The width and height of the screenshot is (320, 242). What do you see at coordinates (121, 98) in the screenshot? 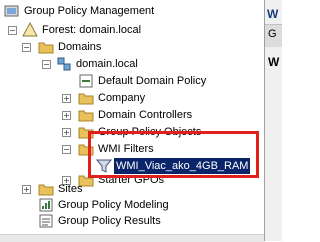
I see `tree-label-company: Company` at bounding box center [121, 98].